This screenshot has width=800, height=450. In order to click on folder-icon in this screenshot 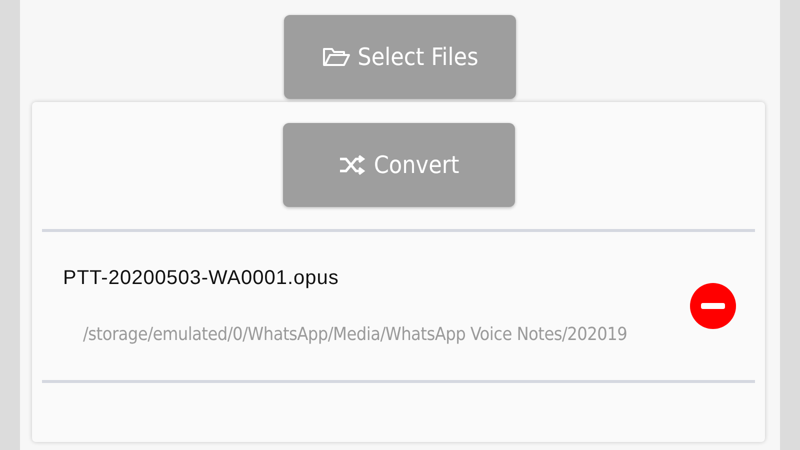, I will do `click(336, 57)`.